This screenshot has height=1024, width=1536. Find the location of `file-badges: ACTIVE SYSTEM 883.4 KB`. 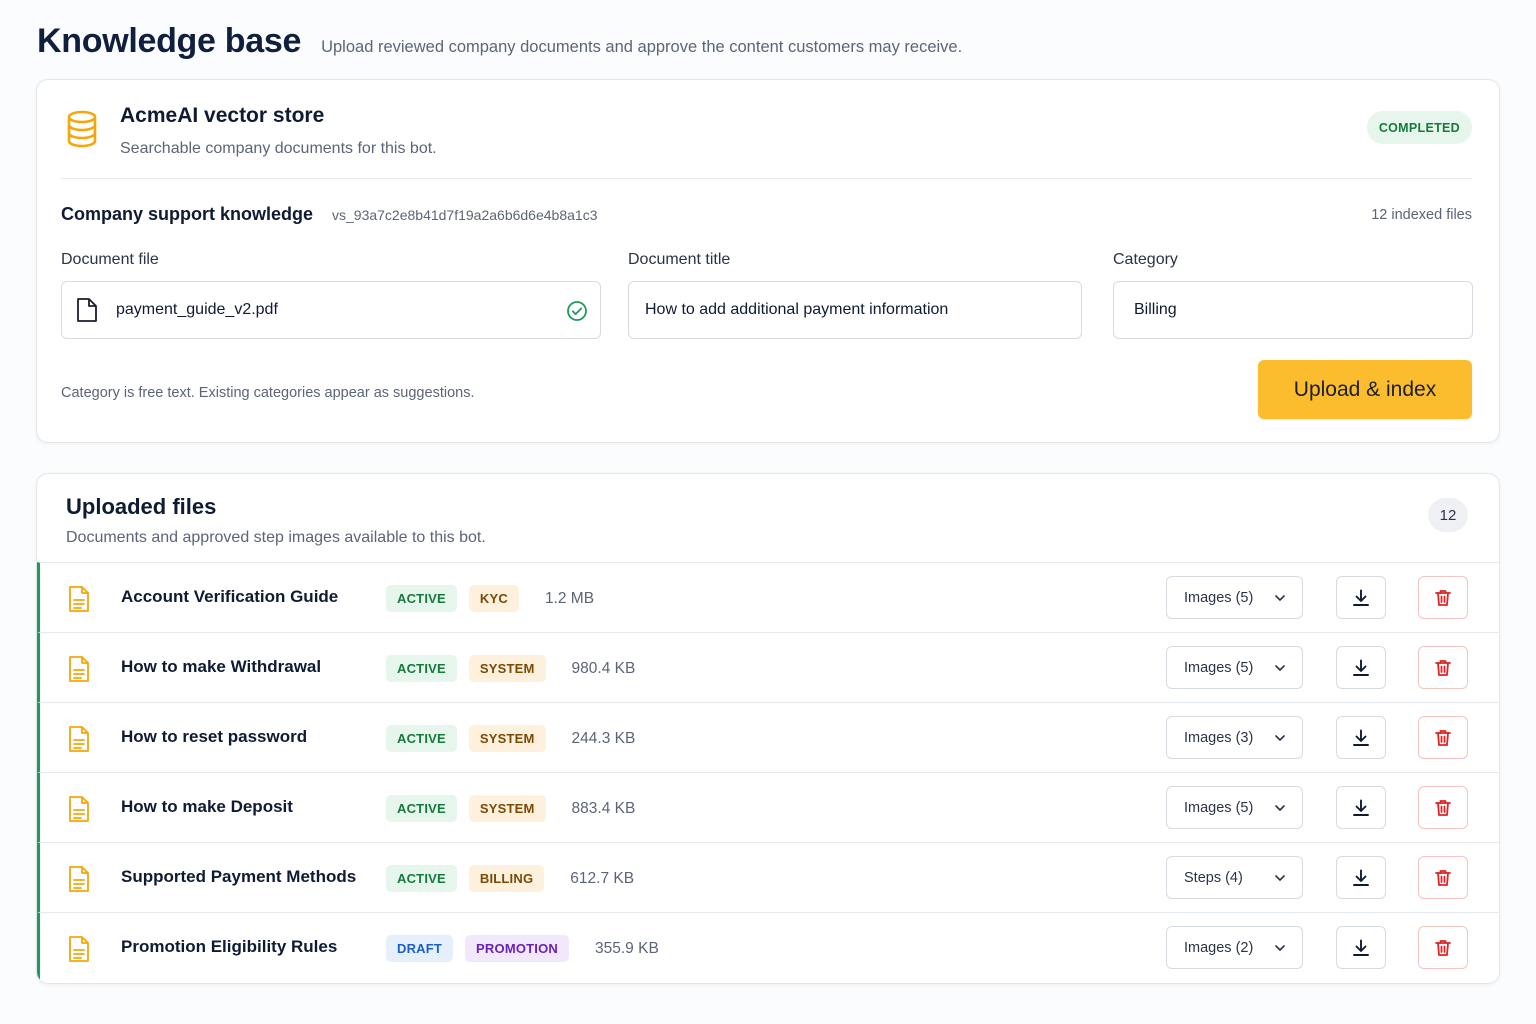

file-badges: ACTIVE SYSTEM 883.4 KB is located at coordinates (510, 808).